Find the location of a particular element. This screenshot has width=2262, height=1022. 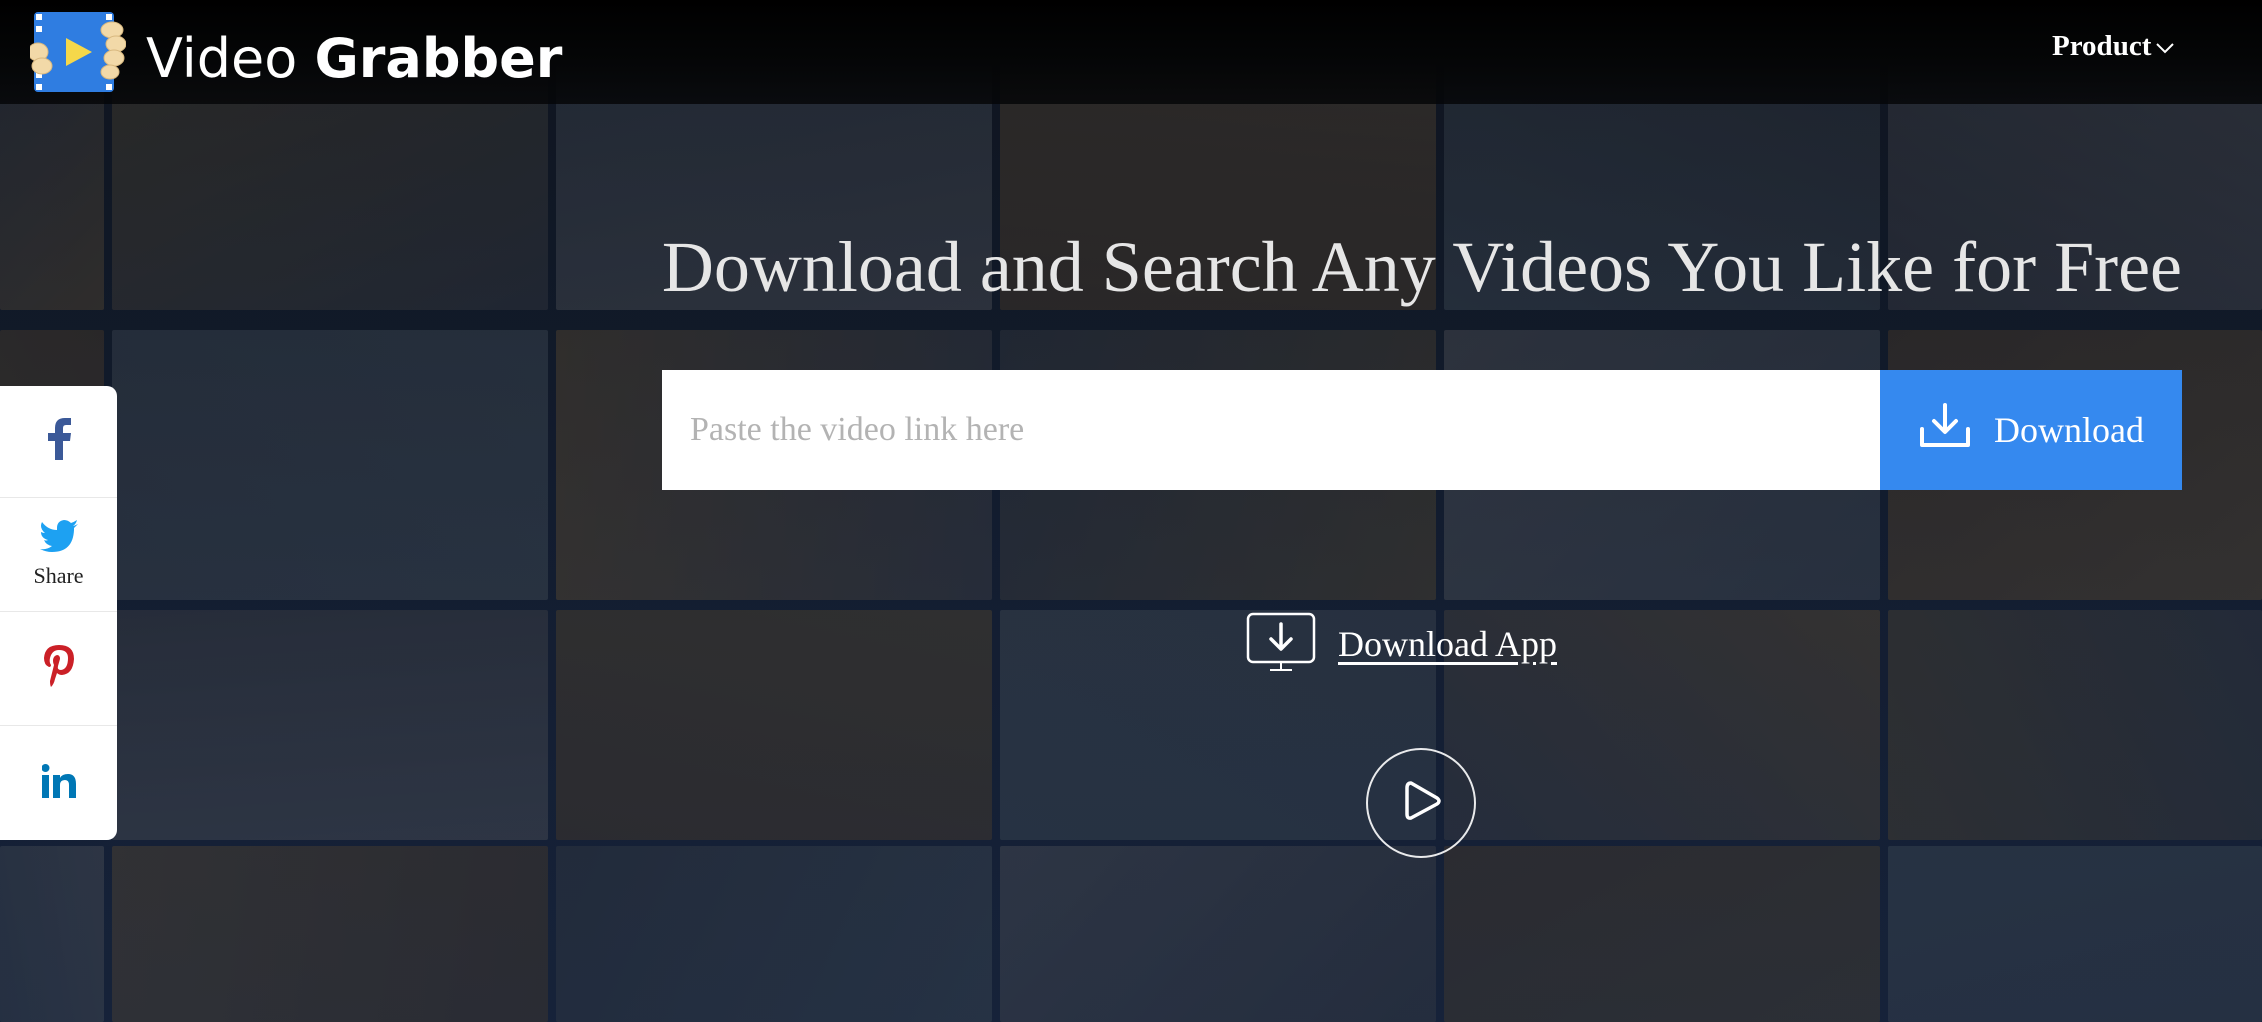

facebook-icon is located at coordinates (59, 441).